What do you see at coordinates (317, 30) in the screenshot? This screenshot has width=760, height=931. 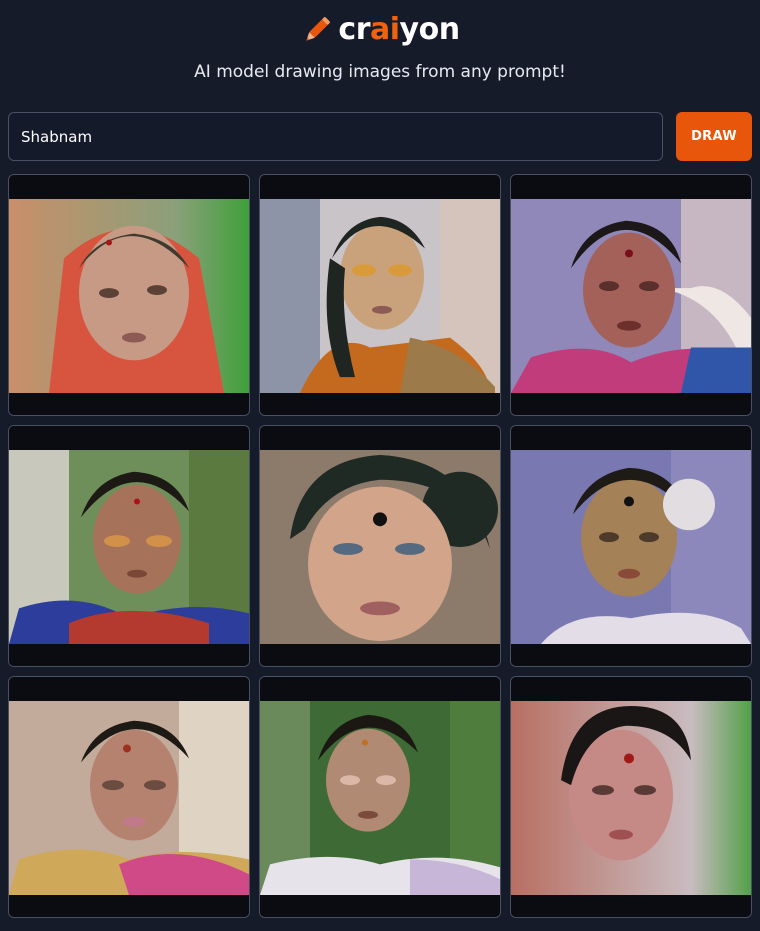 I see `pencil-icon` at bounding box center [317, 30].